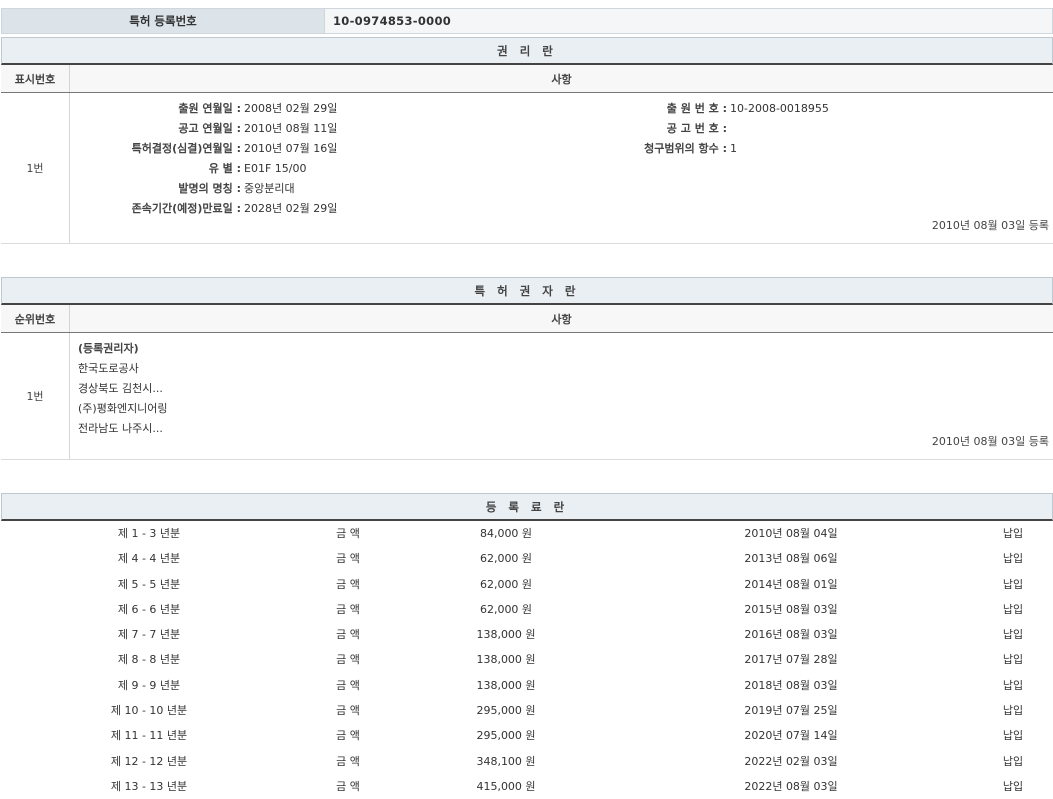 The height and width of the screenshot is (799, 1053). I want to click on fee-period: 제 11 - 11 년분, so click(149, 735).